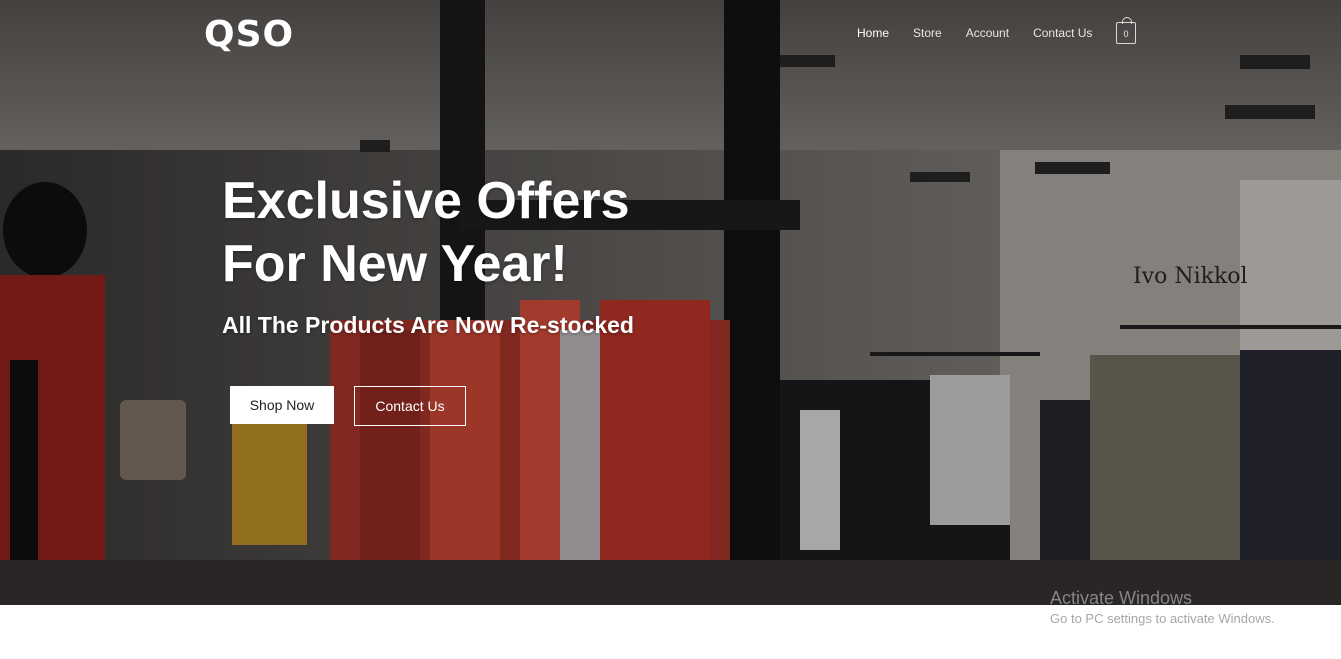 Image resolution: width=1341 pixels, height=659 pixels. Describe the element at coordinates (282, 405) in the screenshot. I see `shop-now-button: Shop Now` at that location.